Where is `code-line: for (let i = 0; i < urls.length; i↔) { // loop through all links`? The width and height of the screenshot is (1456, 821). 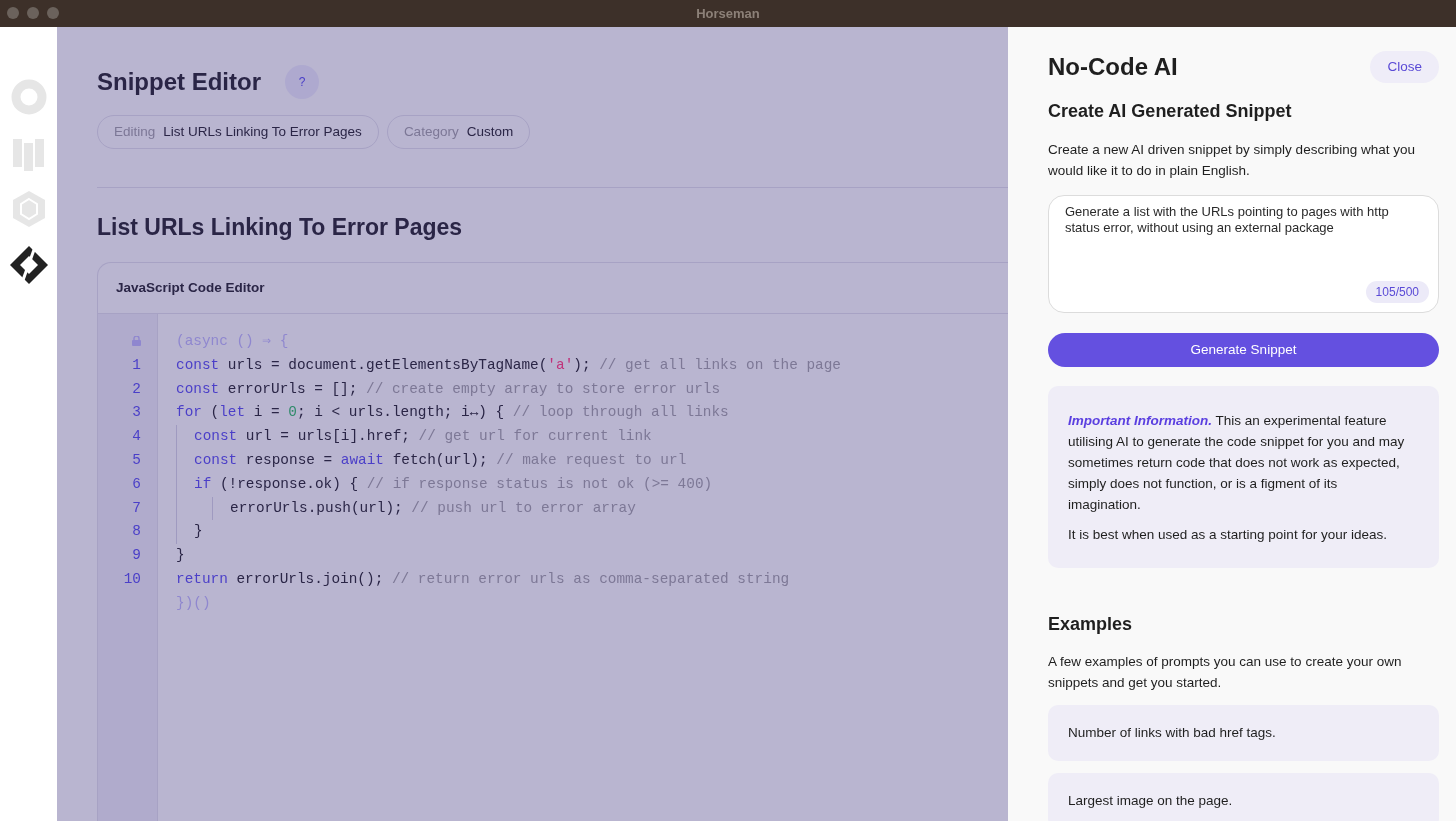
code-line: for (let i = 0; i < urls.length; i↔) { // loop through all links is located at coordinates (452, 412).